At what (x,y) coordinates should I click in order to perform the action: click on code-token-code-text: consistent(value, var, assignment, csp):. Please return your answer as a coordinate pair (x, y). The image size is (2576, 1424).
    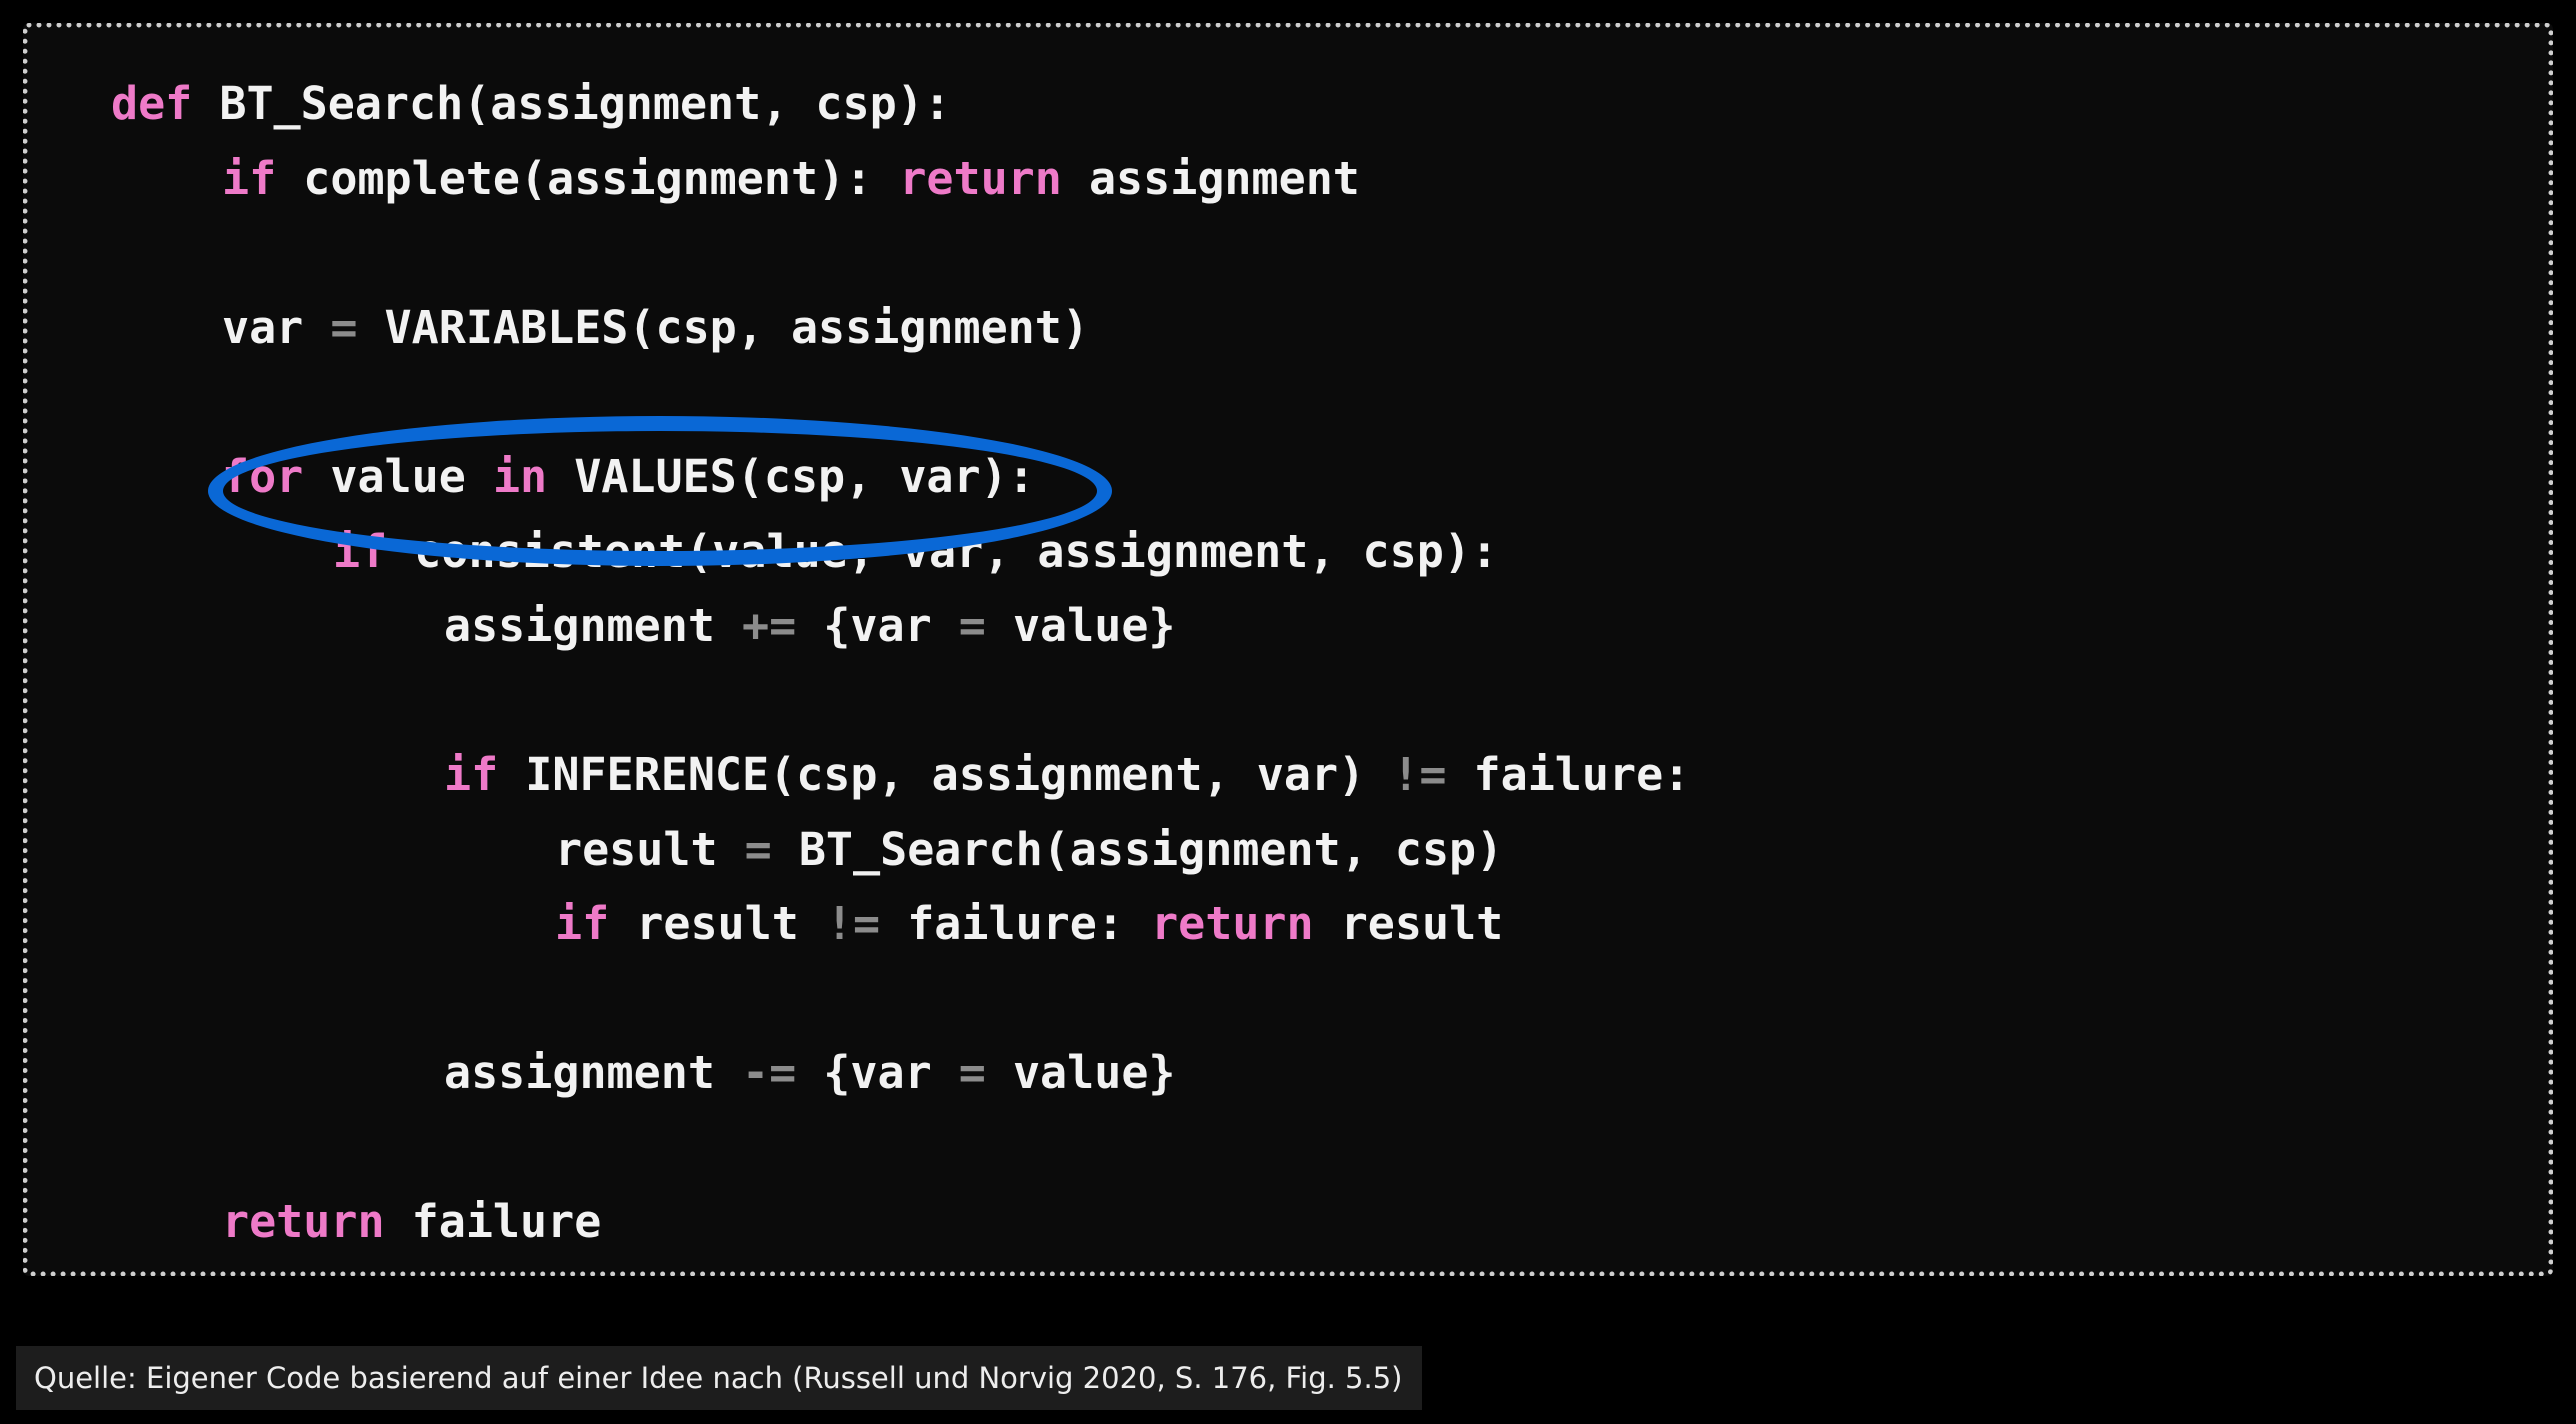
    Looking at the image, I should click on (942, 551).